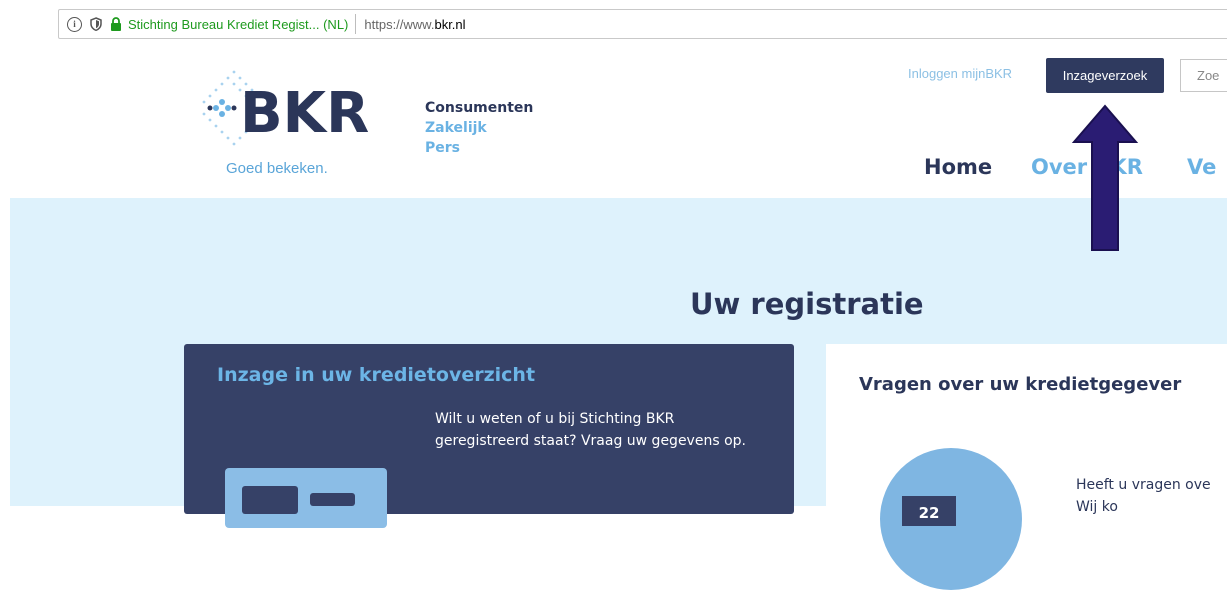 This screenshot has height=590, width=1227. I want to click on vragen-card-text-line2: Wij ko, so click(1097, 507).